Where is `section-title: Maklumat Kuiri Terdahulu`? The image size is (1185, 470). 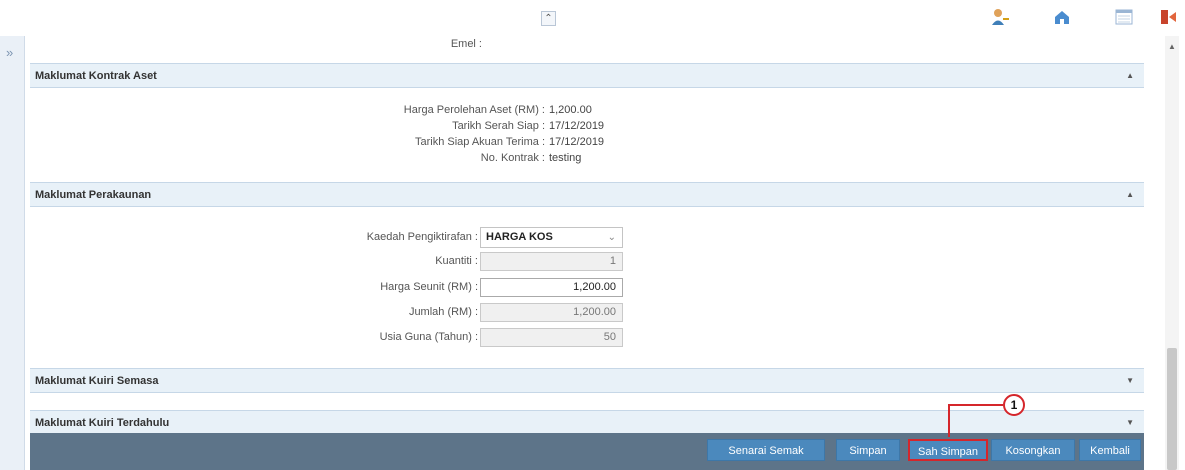
section-title: Maklumat Kuiri Terdahulu is located at coordinates (102, 423).